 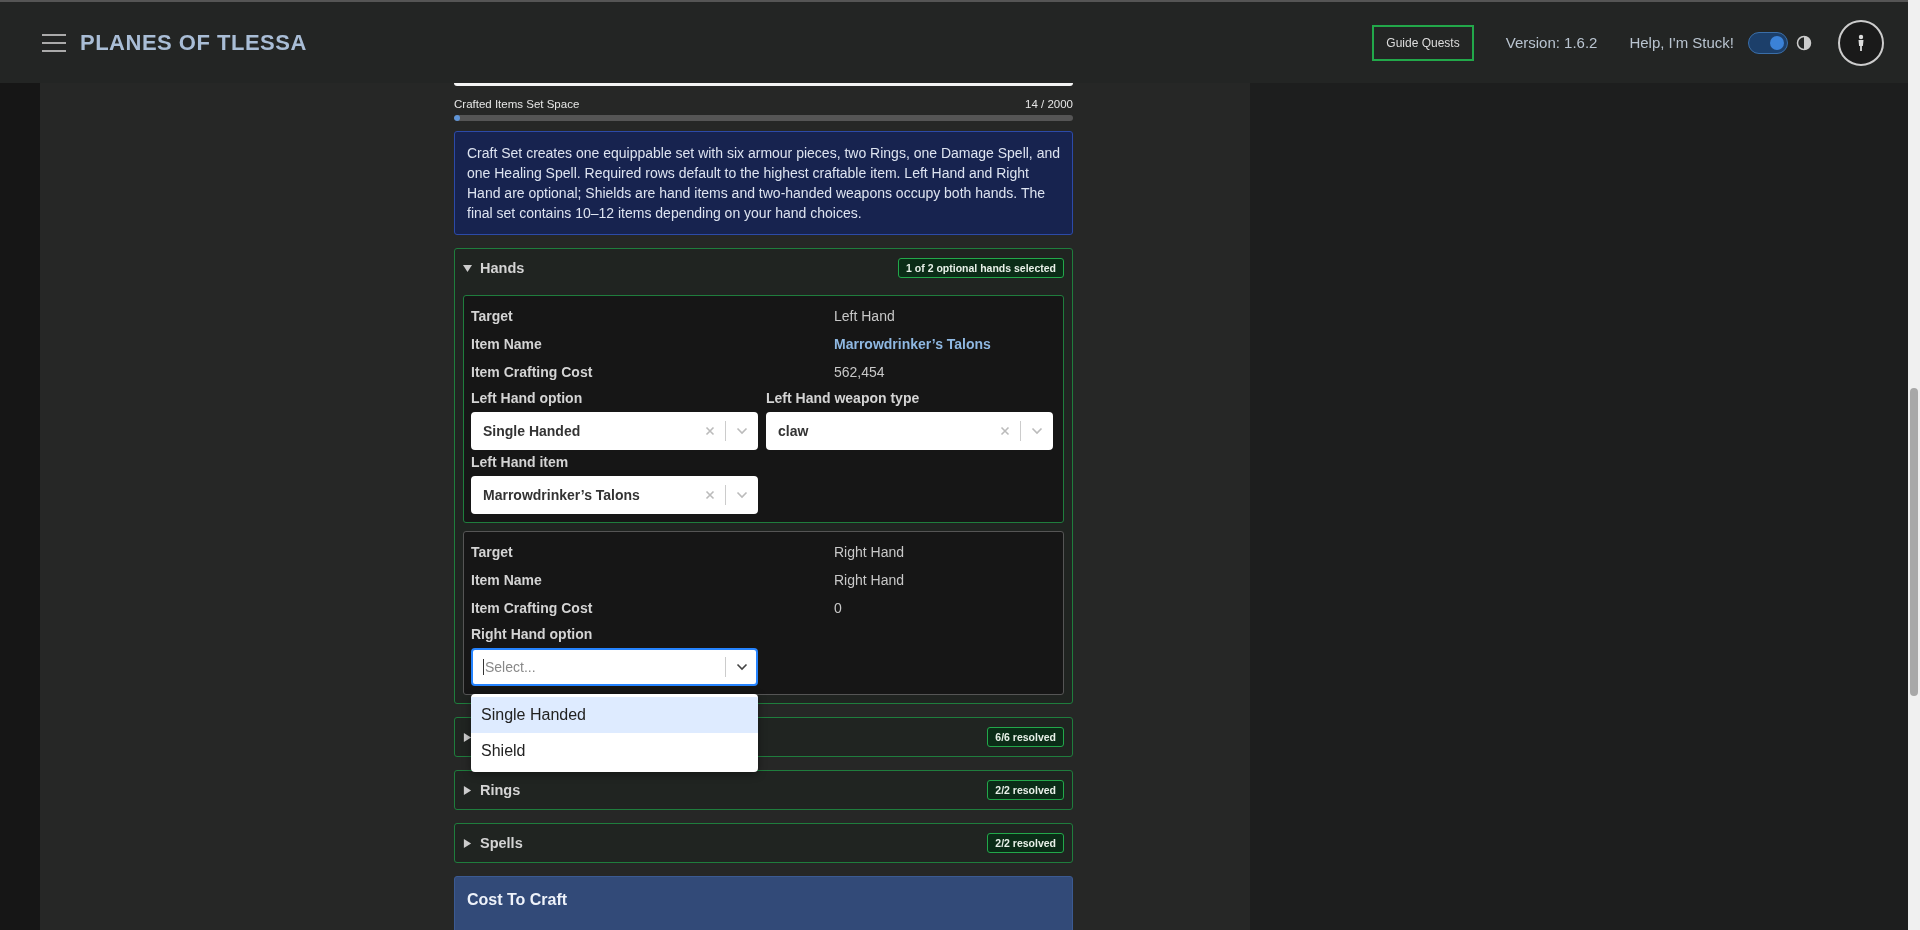 What do you see at coordinates (742, 667) in the screenshot?
I see `chevron-down-icon` at bounding box center [742, 667].